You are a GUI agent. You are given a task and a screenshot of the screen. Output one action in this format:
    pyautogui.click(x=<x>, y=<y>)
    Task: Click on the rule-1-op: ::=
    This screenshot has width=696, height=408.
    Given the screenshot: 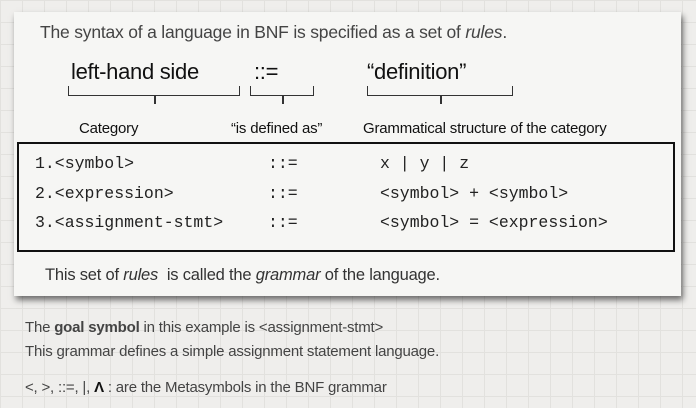 What is the action you would take?
    pyautogui.click(x=283, y=163)
    